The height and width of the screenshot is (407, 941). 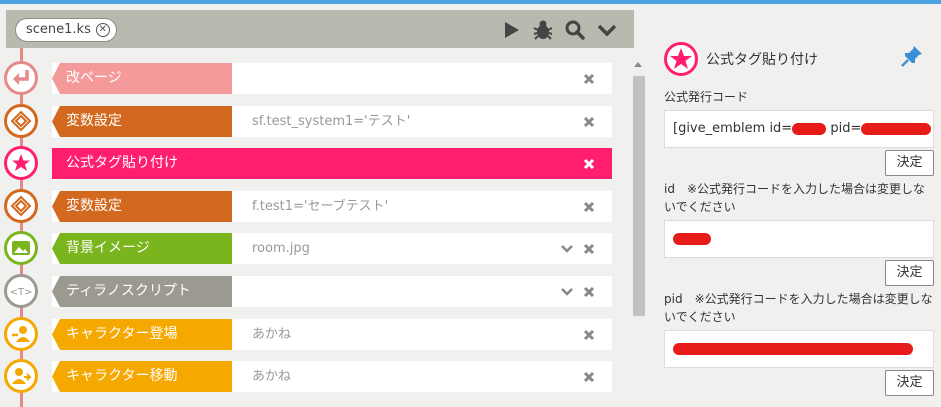 I want to click on tab-bar: scene1.ks ✕, so click(x=320, y=29).